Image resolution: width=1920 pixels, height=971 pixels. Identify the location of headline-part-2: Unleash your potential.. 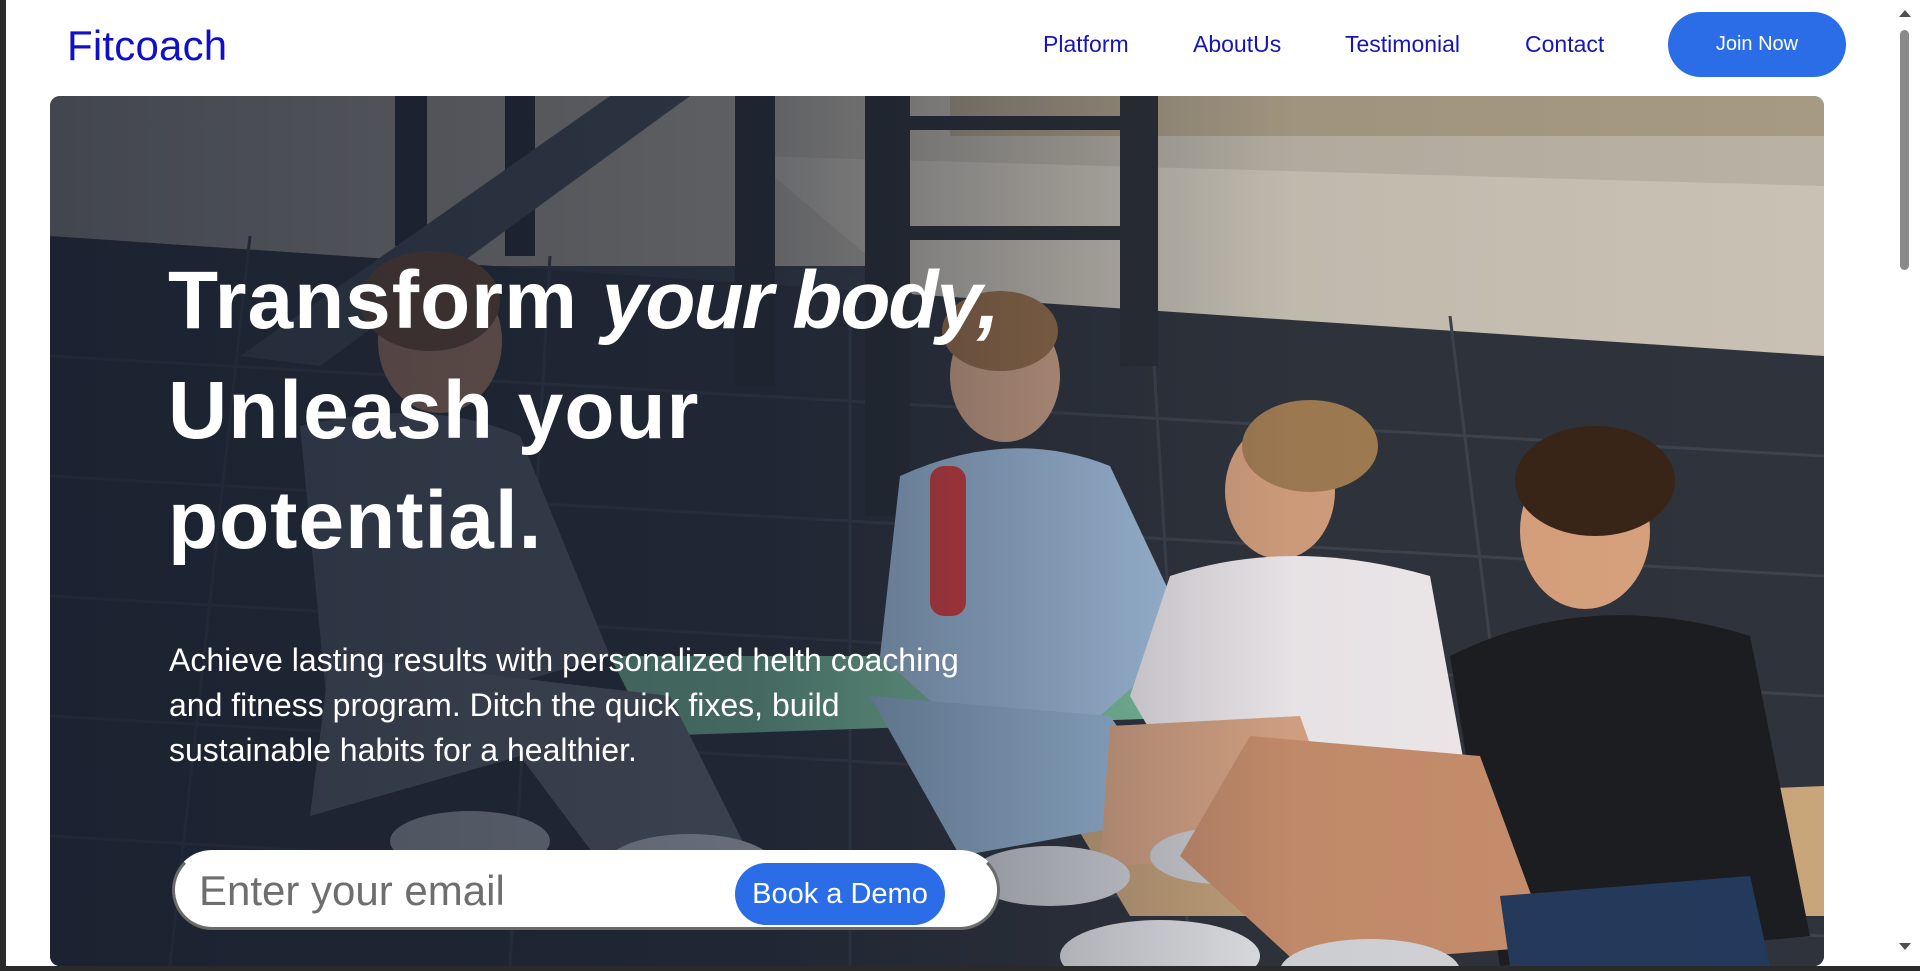
(434, 465).